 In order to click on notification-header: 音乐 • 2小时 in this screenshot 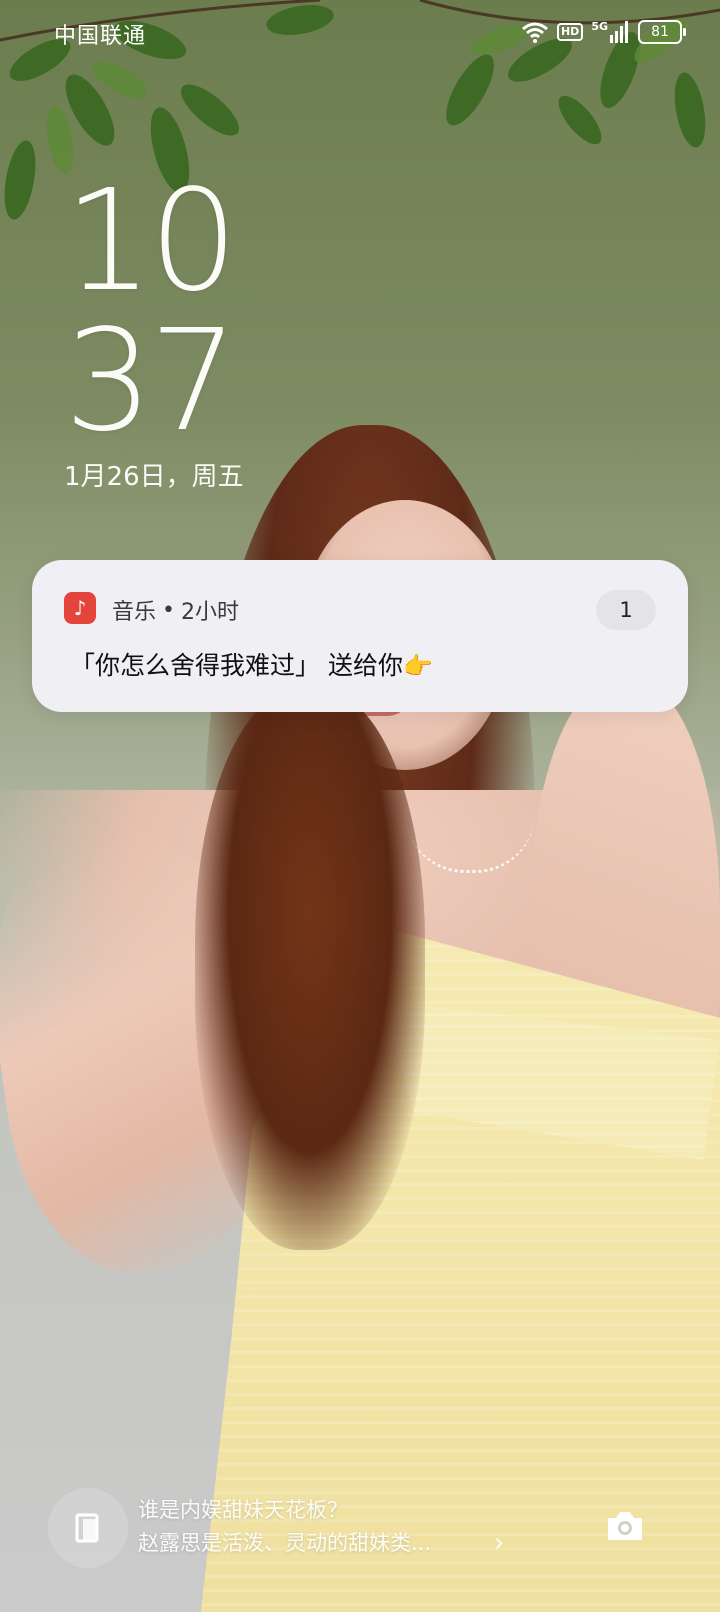, I will do `click(175, 610)`.